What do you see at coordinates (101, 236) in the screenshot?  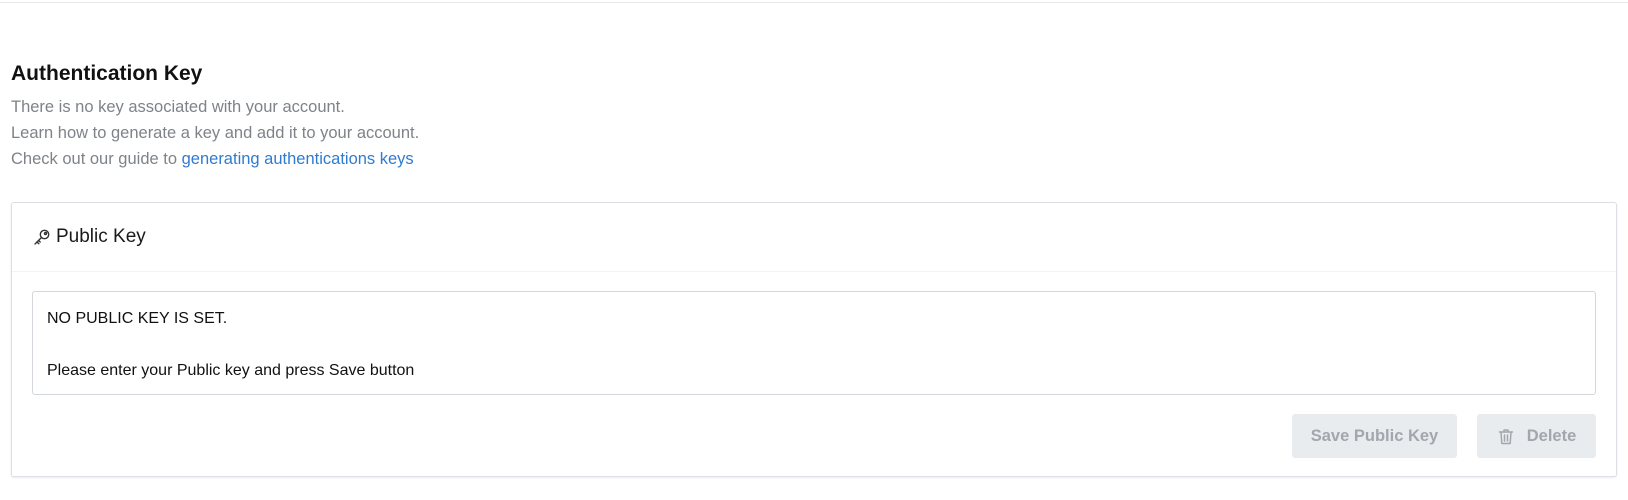 I see `card-title: Public Key` at bounding box center [101, 236].